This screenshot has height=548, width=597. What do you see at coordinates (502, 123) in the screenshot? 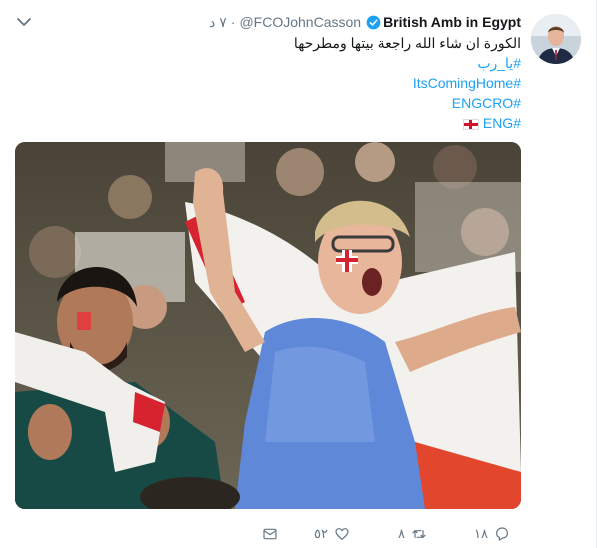
I see `hashtag-link: #ENG` at bounding box center [502, 123].